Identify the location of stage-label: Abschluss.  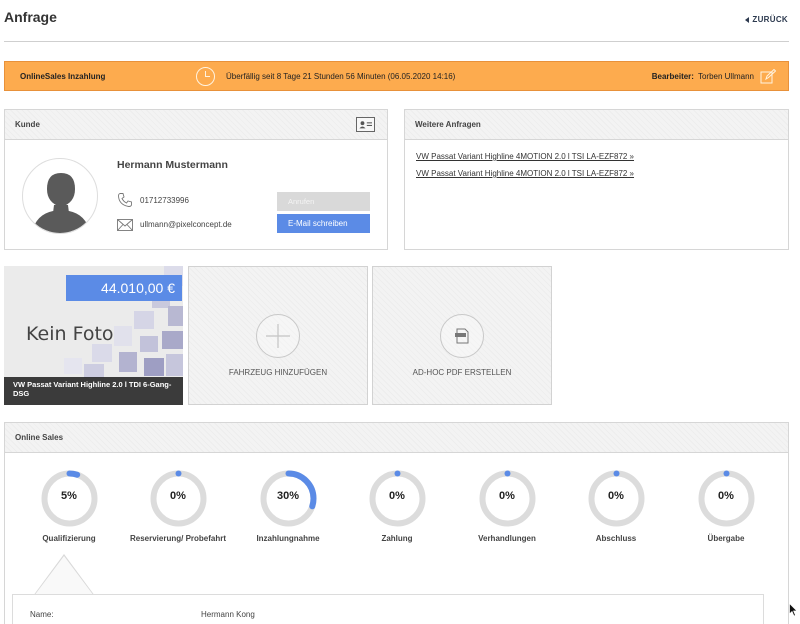
(616, 538).